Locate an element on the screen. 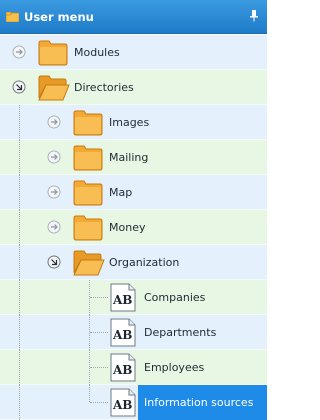 Image resolution: width=320 pixels, height=420 pixels. tree-item-mailing: Mailing is located at coordinates (133, 157).